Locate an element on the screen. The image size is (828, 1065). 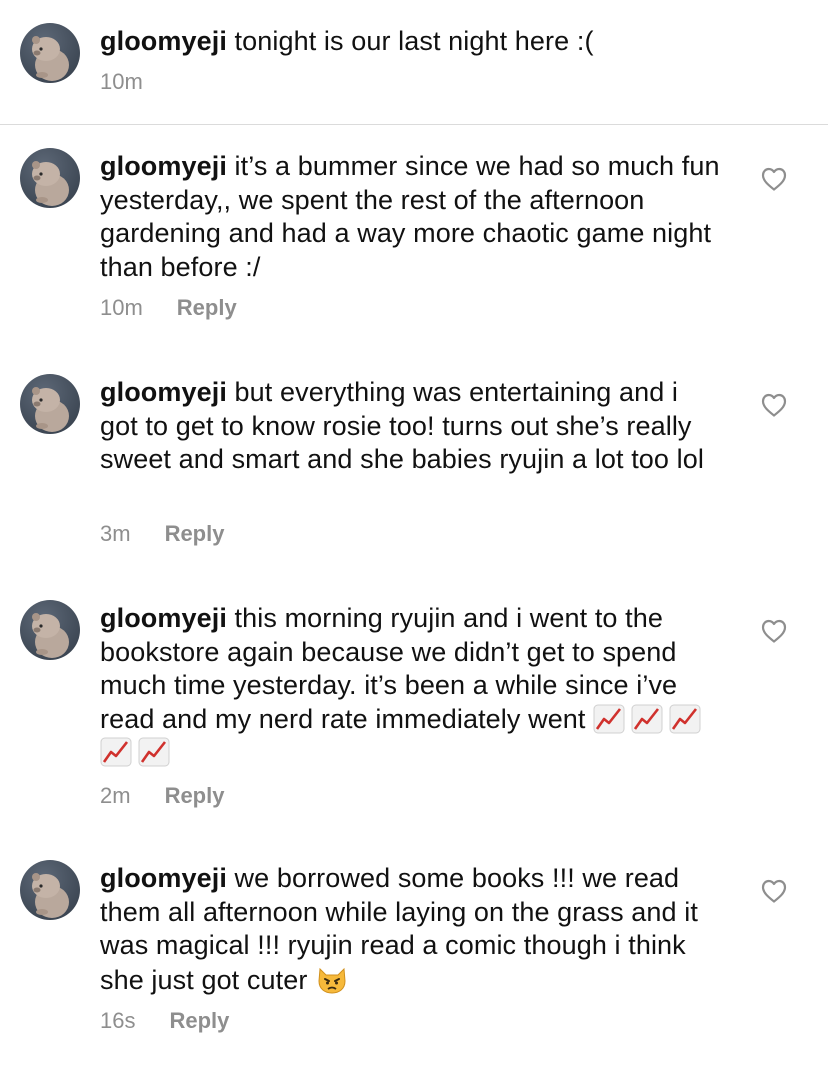
pouting-cat-emoji is located at coordinates (332, 980).